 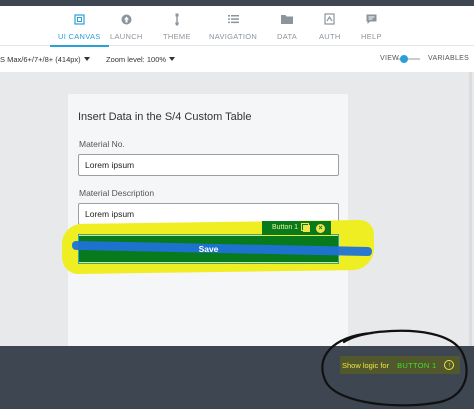 What do you see at coordinates (287, 19) in the screenshot?
I see `data-folder-icon` at bounding box center [287, 19].